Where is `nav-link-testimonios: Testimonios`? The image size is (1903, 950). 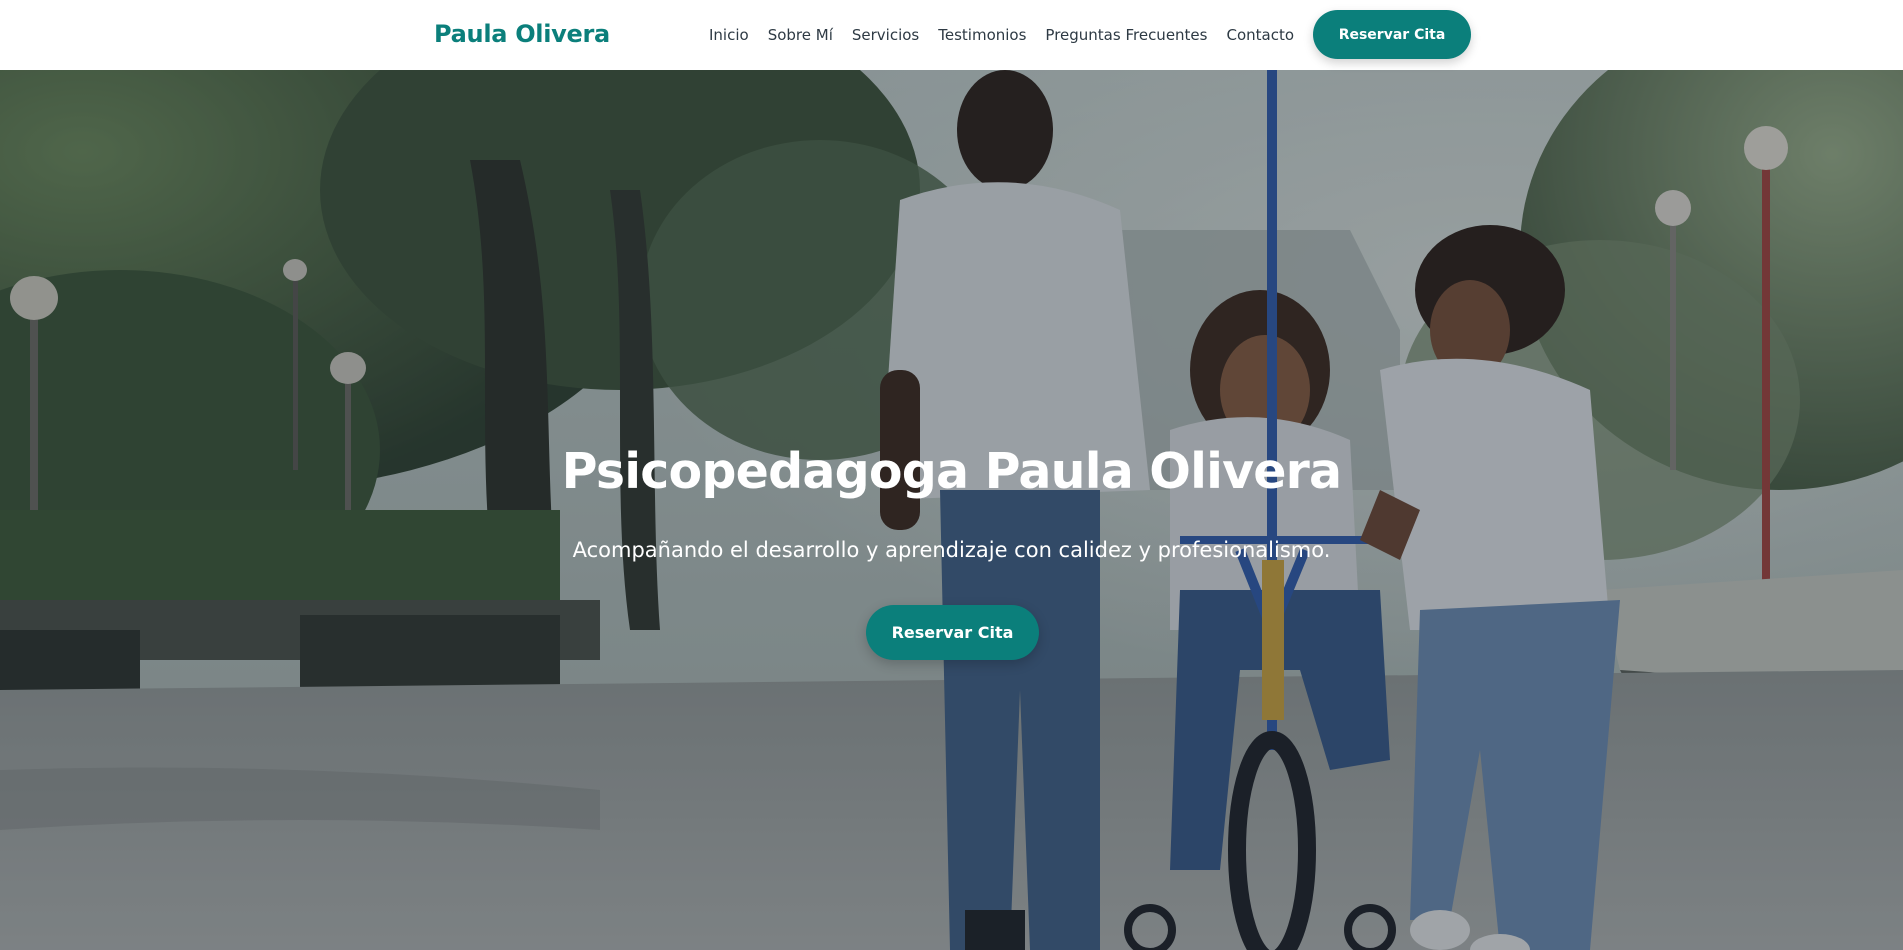 nav-link-testimonios: Testimonios is located at coordinates (982, 35).